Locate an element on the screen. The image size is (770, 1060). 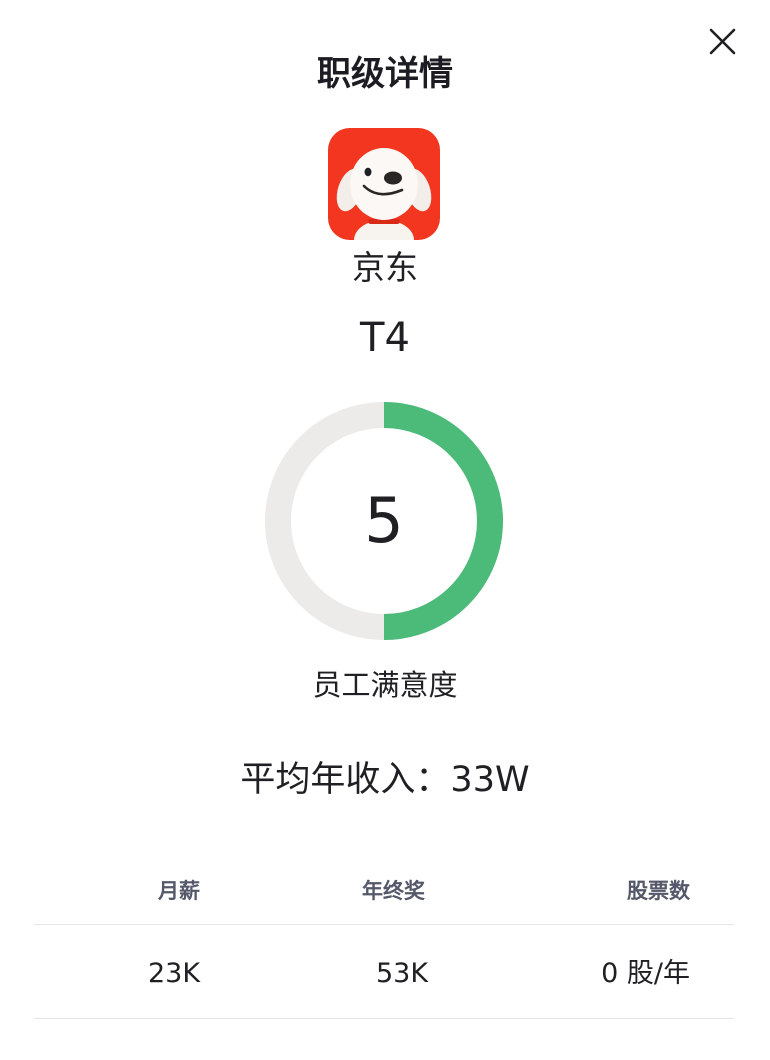
table-header-row: 月薪 年终奖 股票数 is located at coordinates (384, 892).